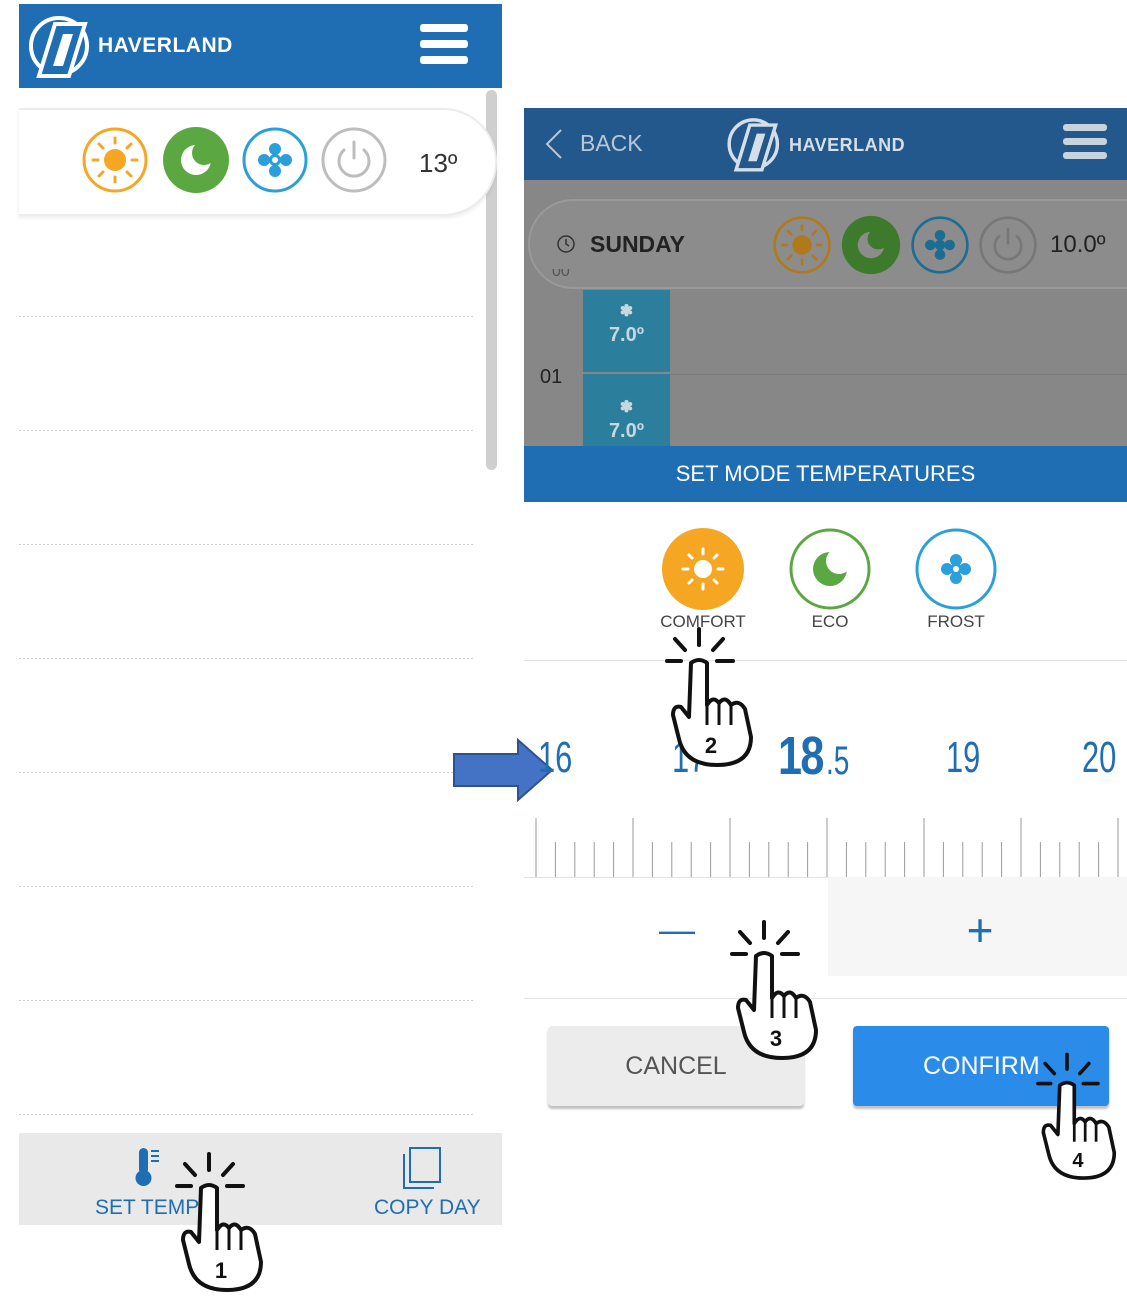 This screenshot has width=1127, height=1301. I want to click on mode-option-comfort: COMFORT, so click(703, 581).